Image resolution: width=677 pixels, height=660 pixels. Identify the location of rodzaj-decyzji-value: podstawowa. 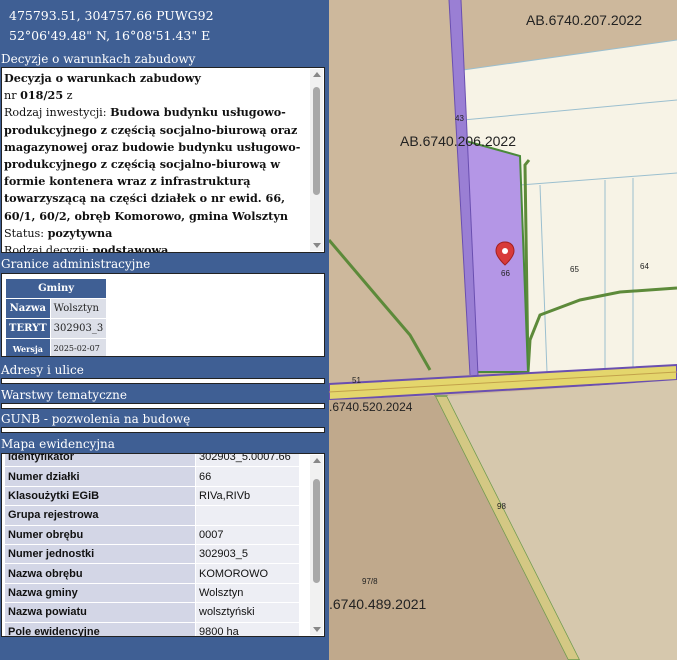
(130, 248).